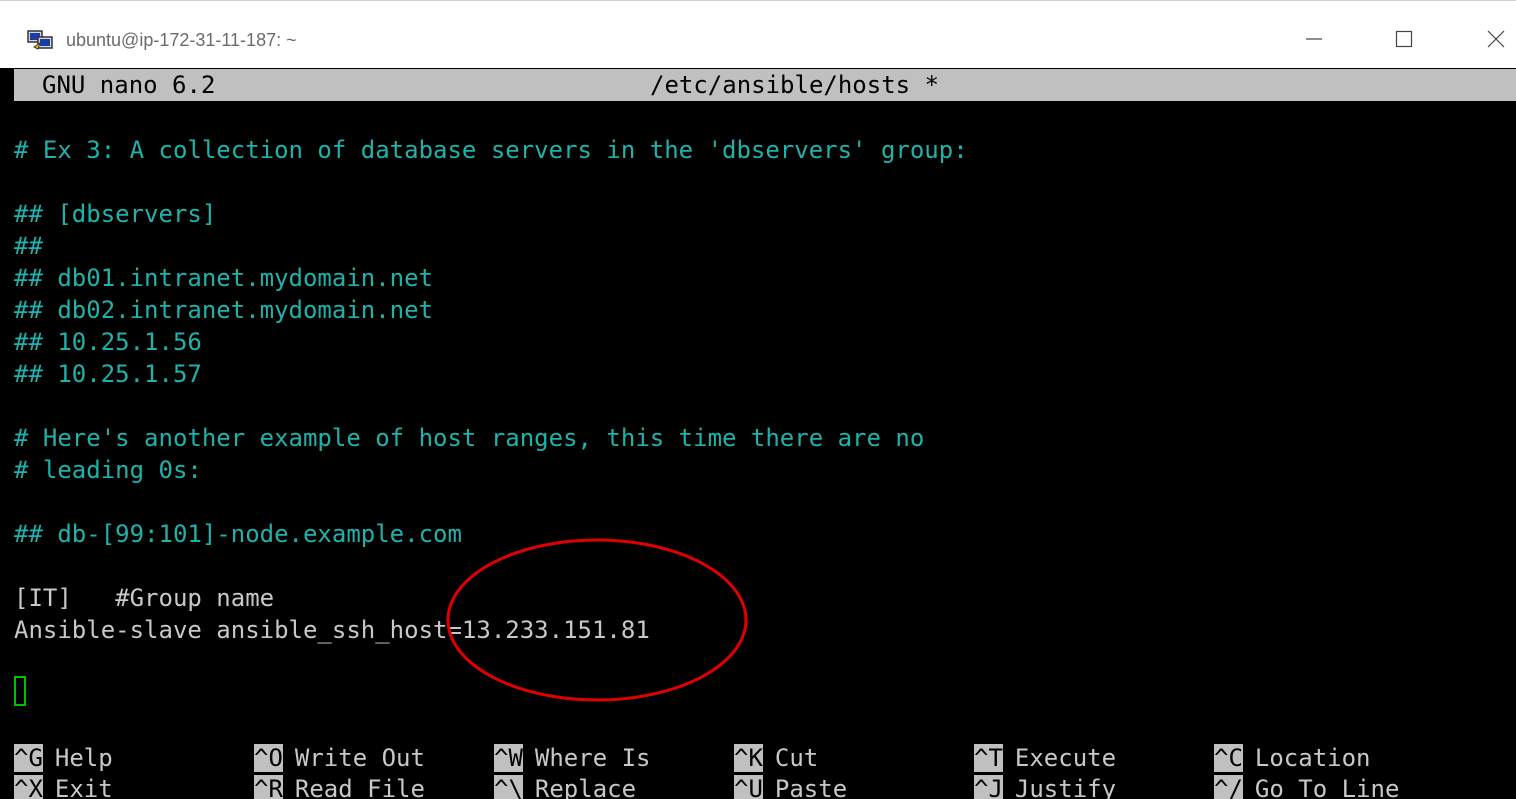  What do you see at coordinates (359, 758) in the screenshot?
I see `shortcut-label: Write Out` at bounding box center [359, 758].